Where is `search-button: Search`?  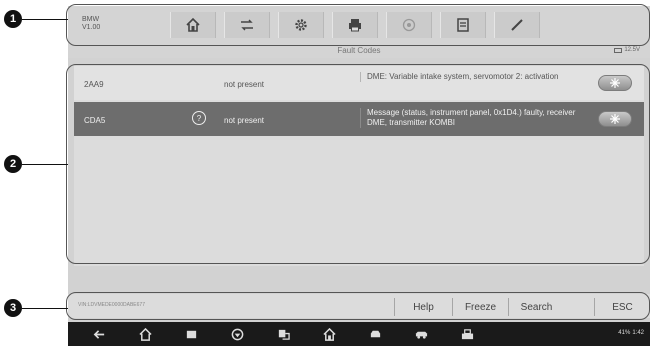
search-button: Search is located at coordinates (536, 307).